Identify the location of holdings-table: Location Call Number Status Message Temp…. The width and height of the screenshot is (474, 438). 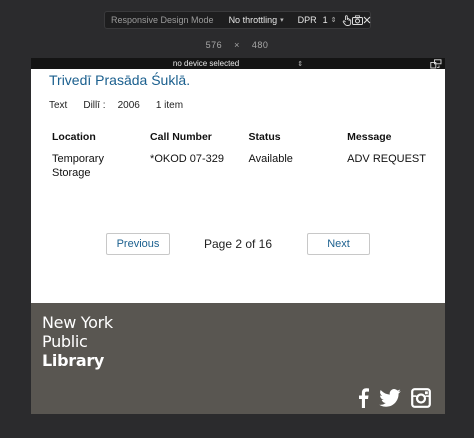
(245, 154).